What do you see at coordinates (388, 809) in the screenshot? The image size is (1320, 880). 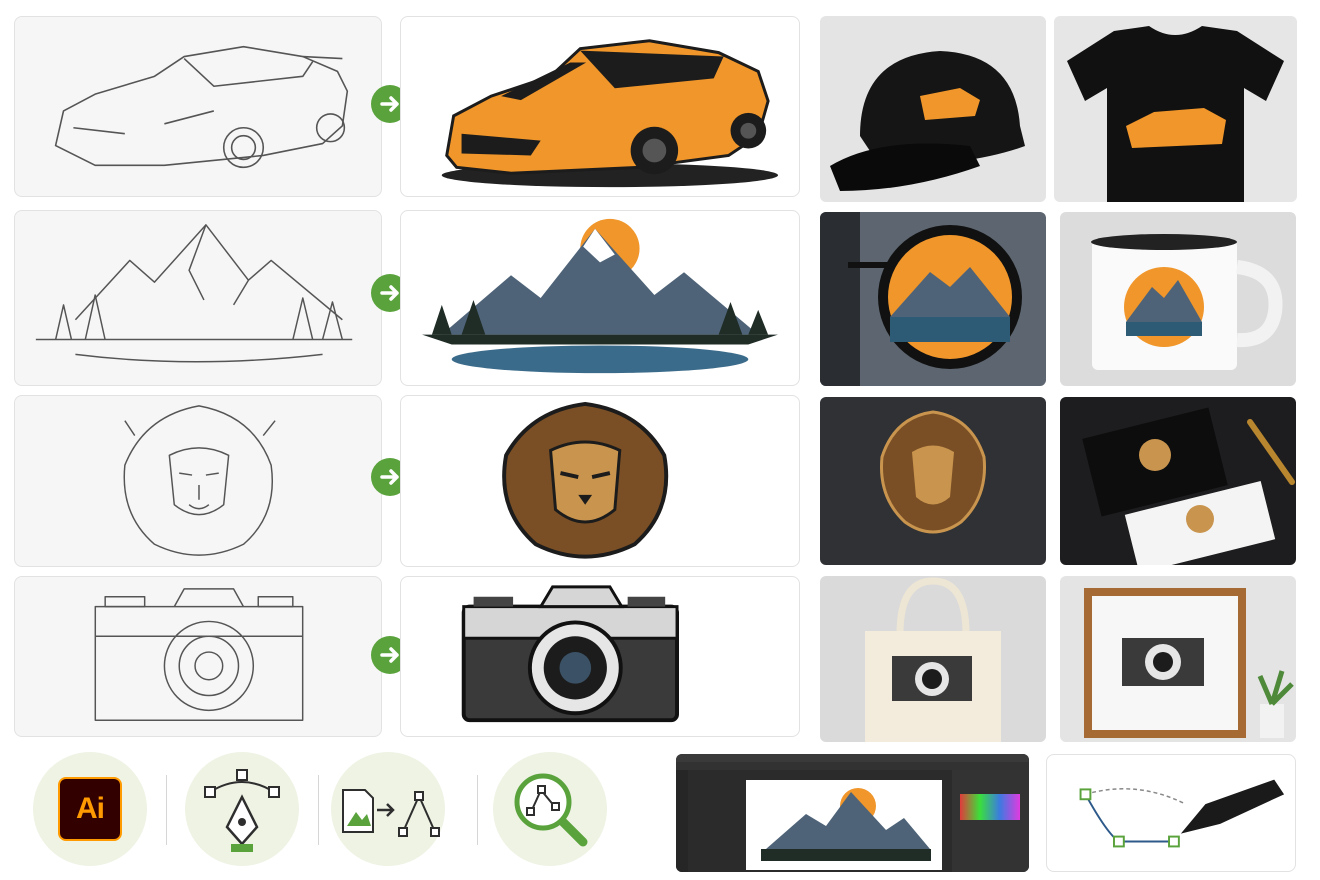 I see `image-to-vector-icon` at bounding box center [388, 809].